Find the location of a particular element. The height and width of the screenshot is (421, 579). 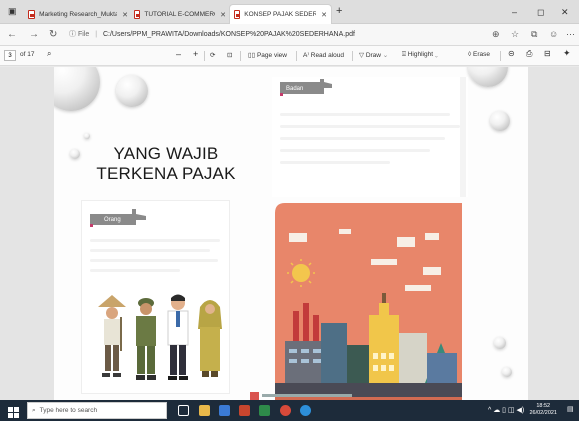

chrome-icon is located at coordinates (285, 410).